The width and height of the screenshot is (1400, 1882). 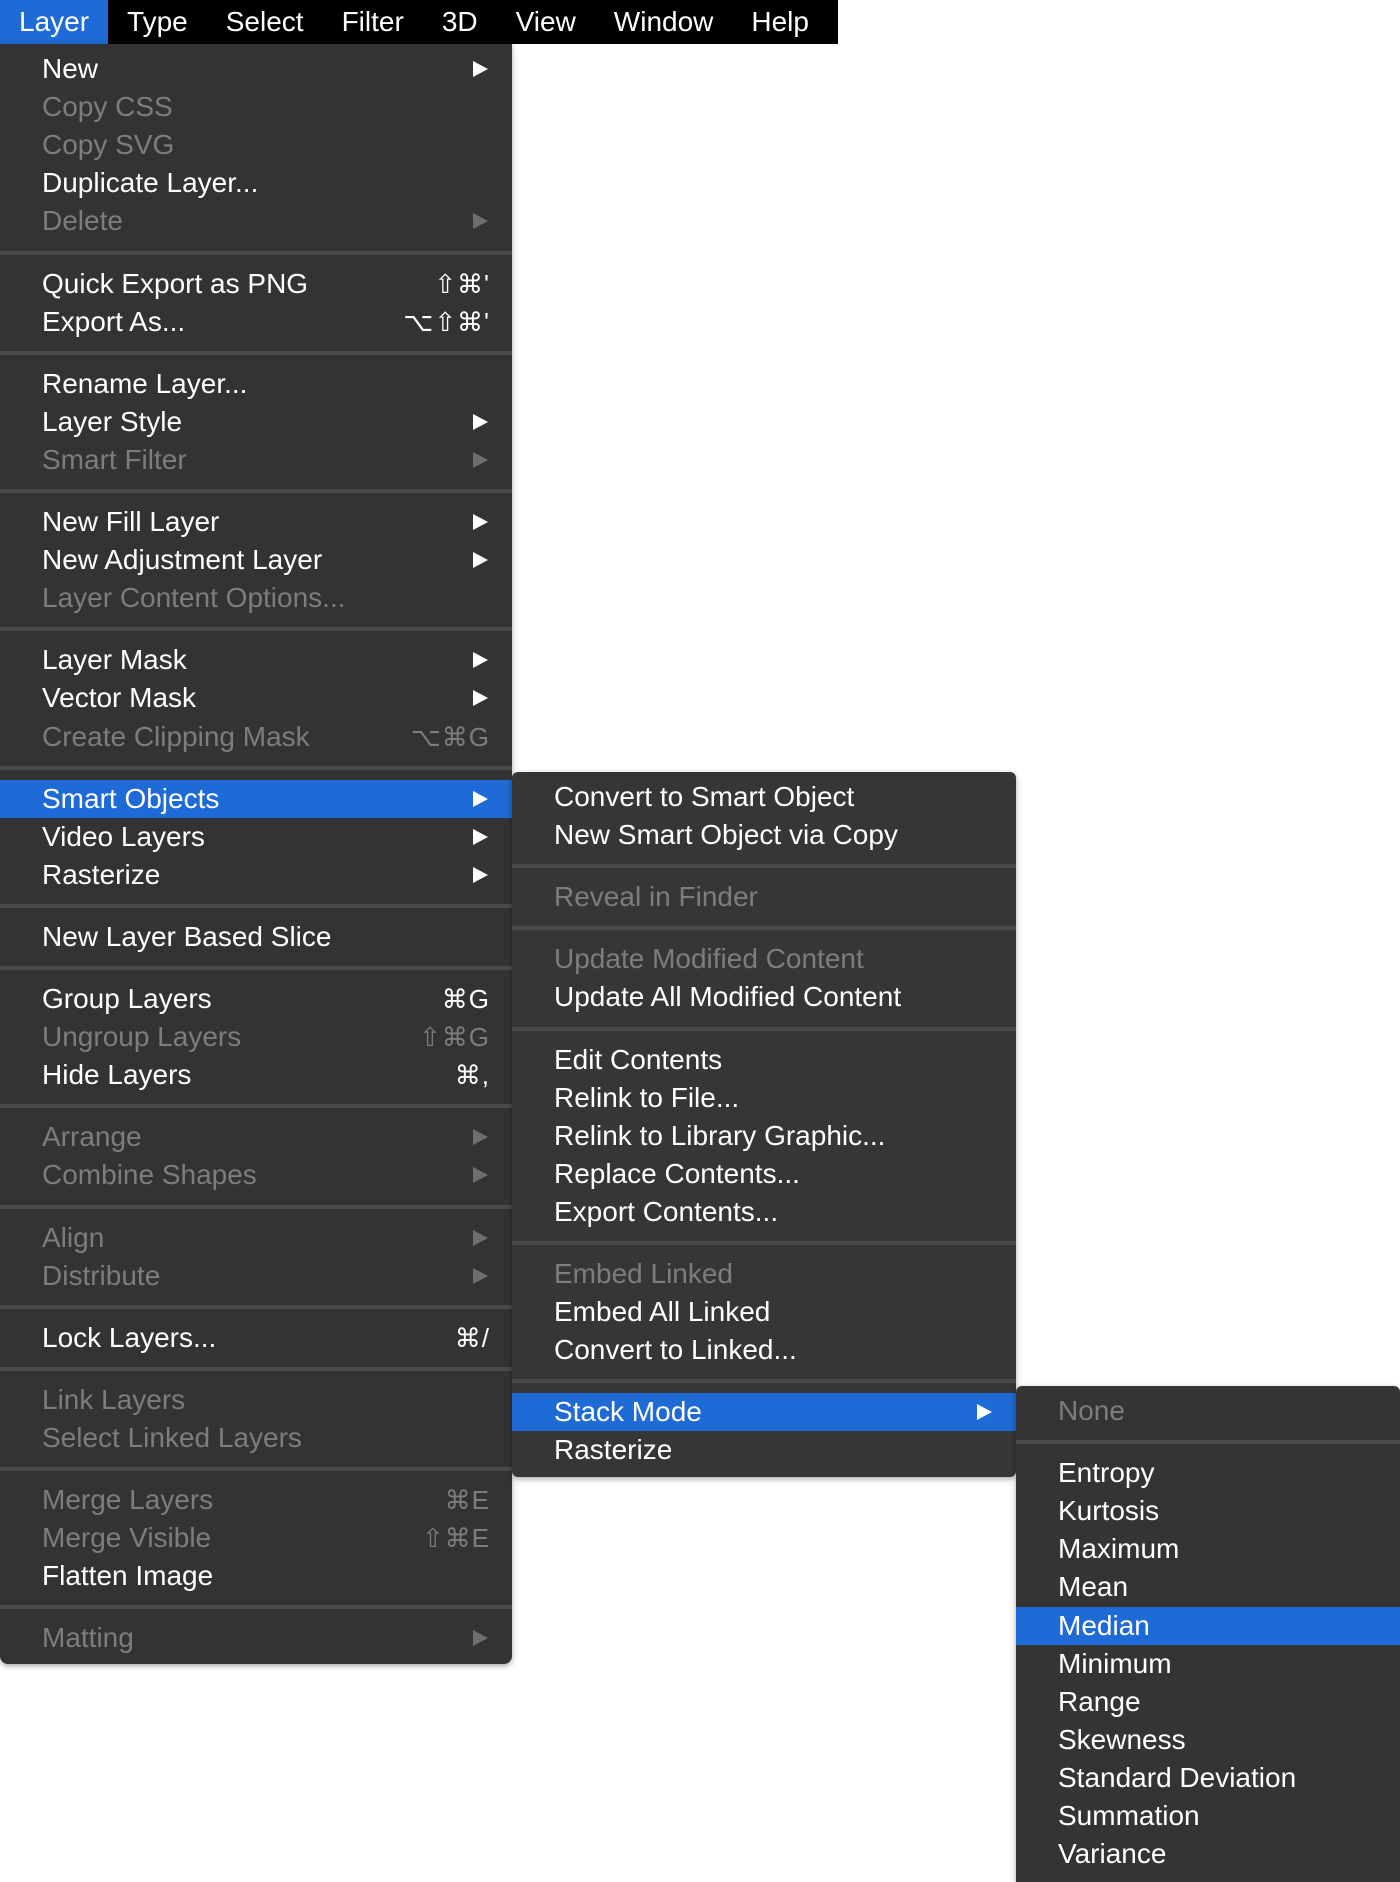 What do you see at coordinates (472, 1075) in the screenshot?
I see `shortcut-label: ⌘,` at bounding box center [472, 1075].